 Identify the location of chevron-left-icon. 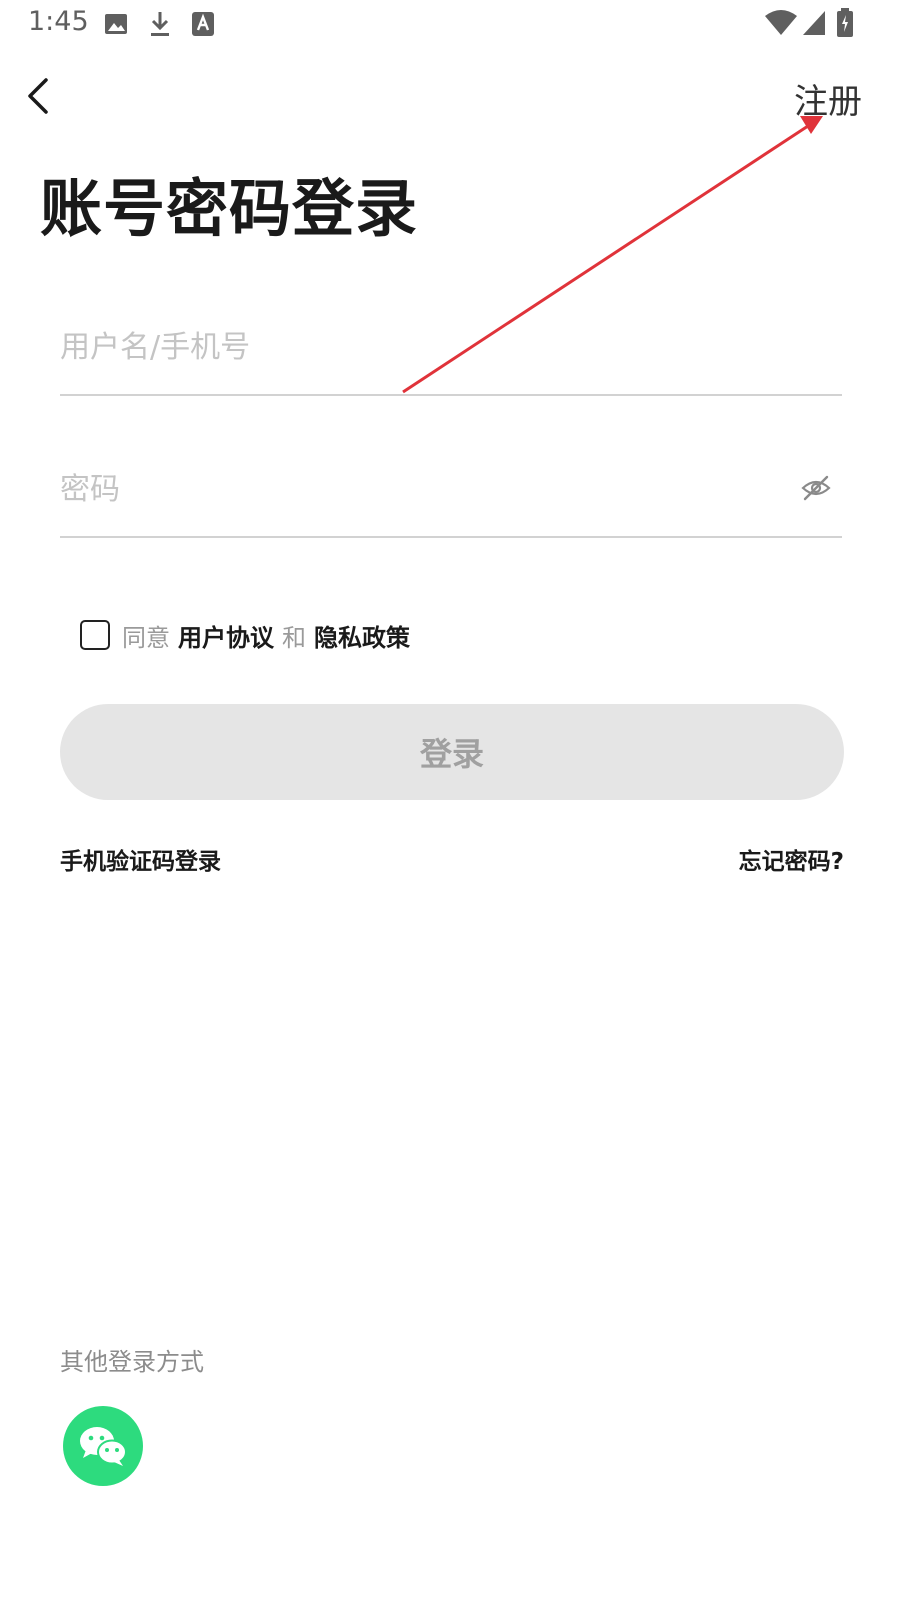
(38, 96).